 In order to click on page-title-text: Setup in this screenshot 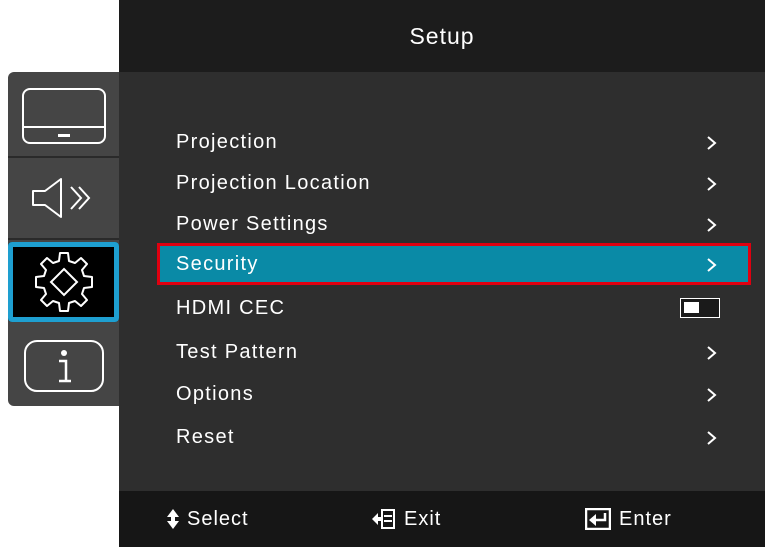, I will do `click(442, 35)`.